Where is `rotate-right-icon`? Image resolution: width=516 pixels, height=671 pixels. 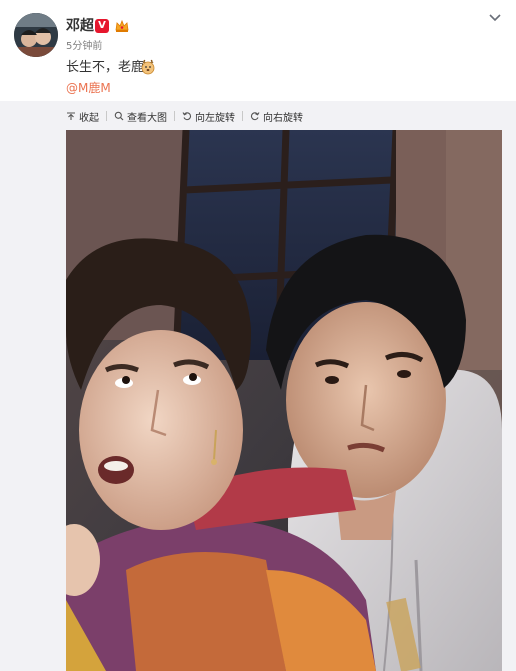 rotate-right-icon is located at coordinates (255, 116).